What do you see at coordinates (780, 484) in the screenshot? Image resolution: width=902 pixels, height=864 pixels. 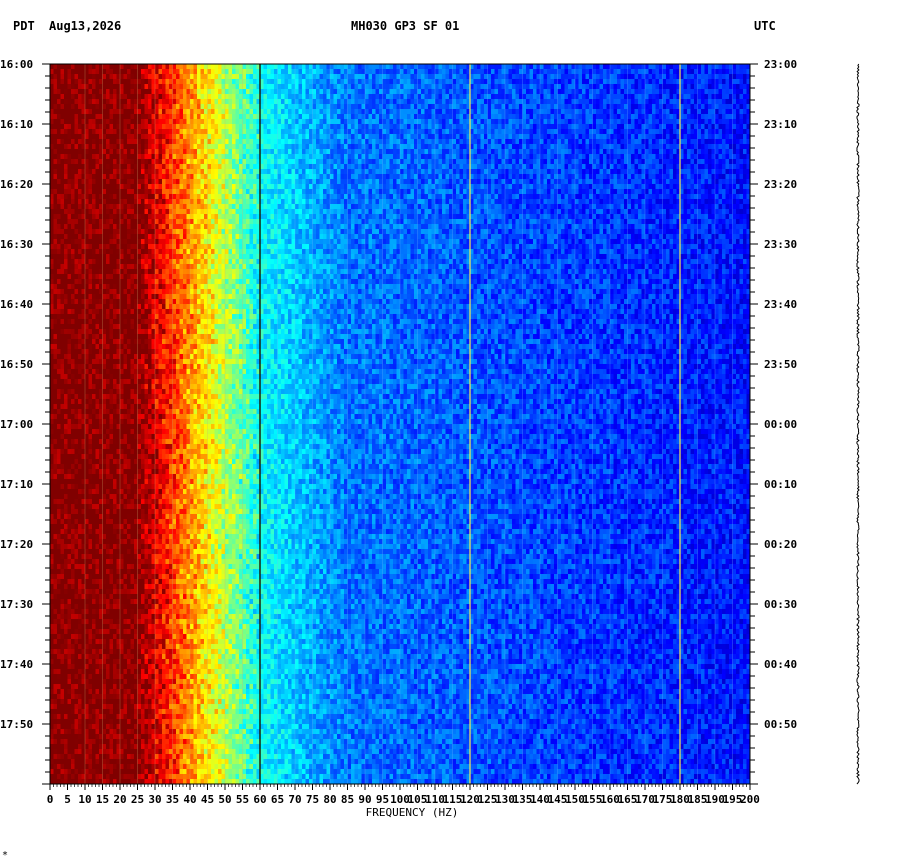 I see `y-tick-label-right: 00:10` at bounding box center [780, 484].